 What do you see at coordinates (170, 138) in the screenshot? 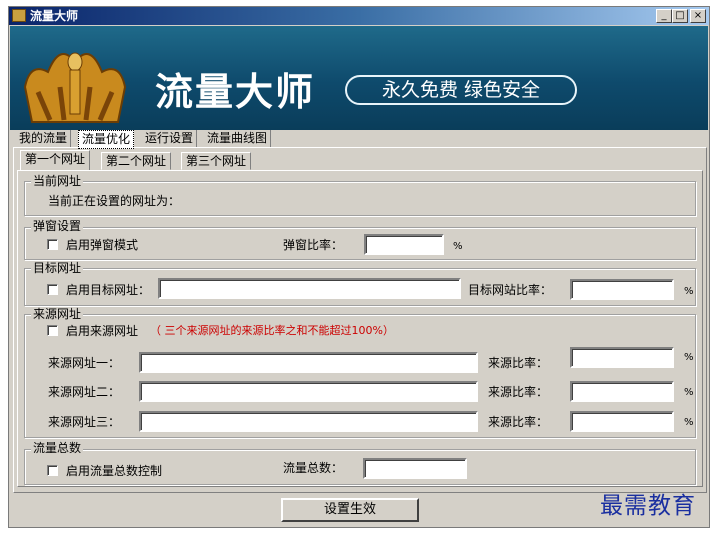
I see `tab-run-settings: 运行设置` at bounding box center [170, 138].